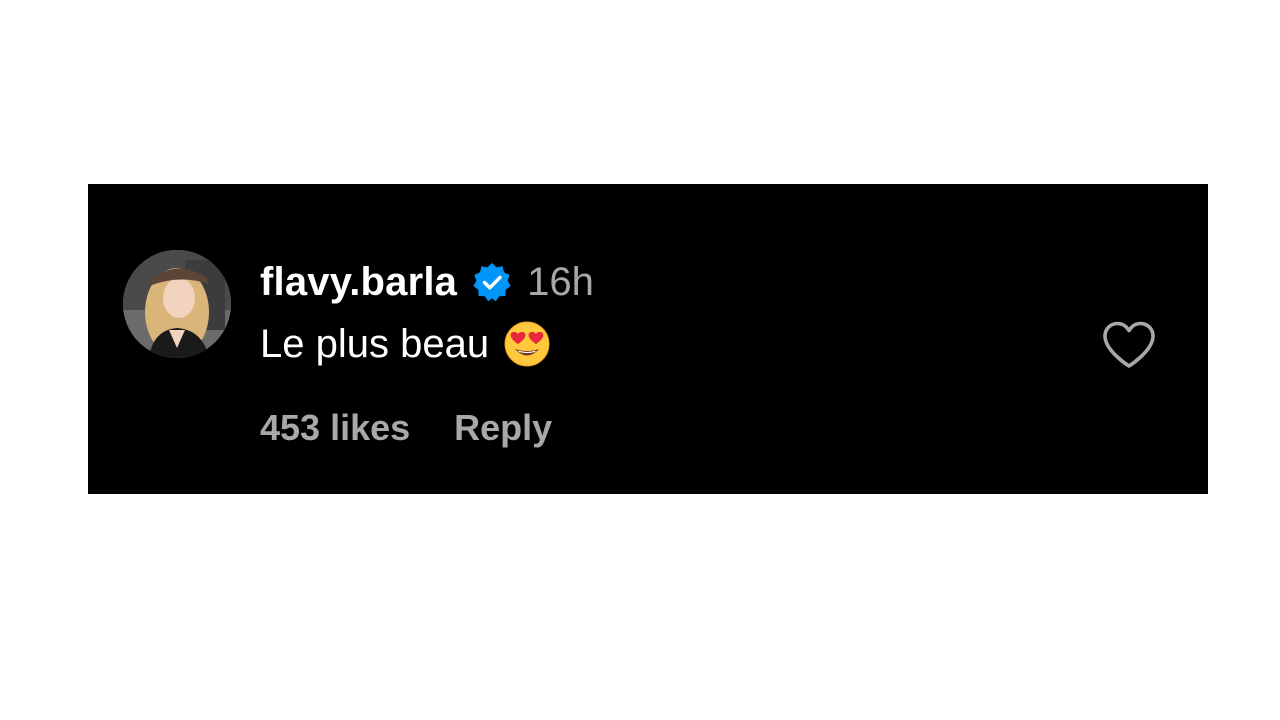 The image size is (1280, 720). I want to click on comment-footer: 453 likes Reply, so click(406, 428).